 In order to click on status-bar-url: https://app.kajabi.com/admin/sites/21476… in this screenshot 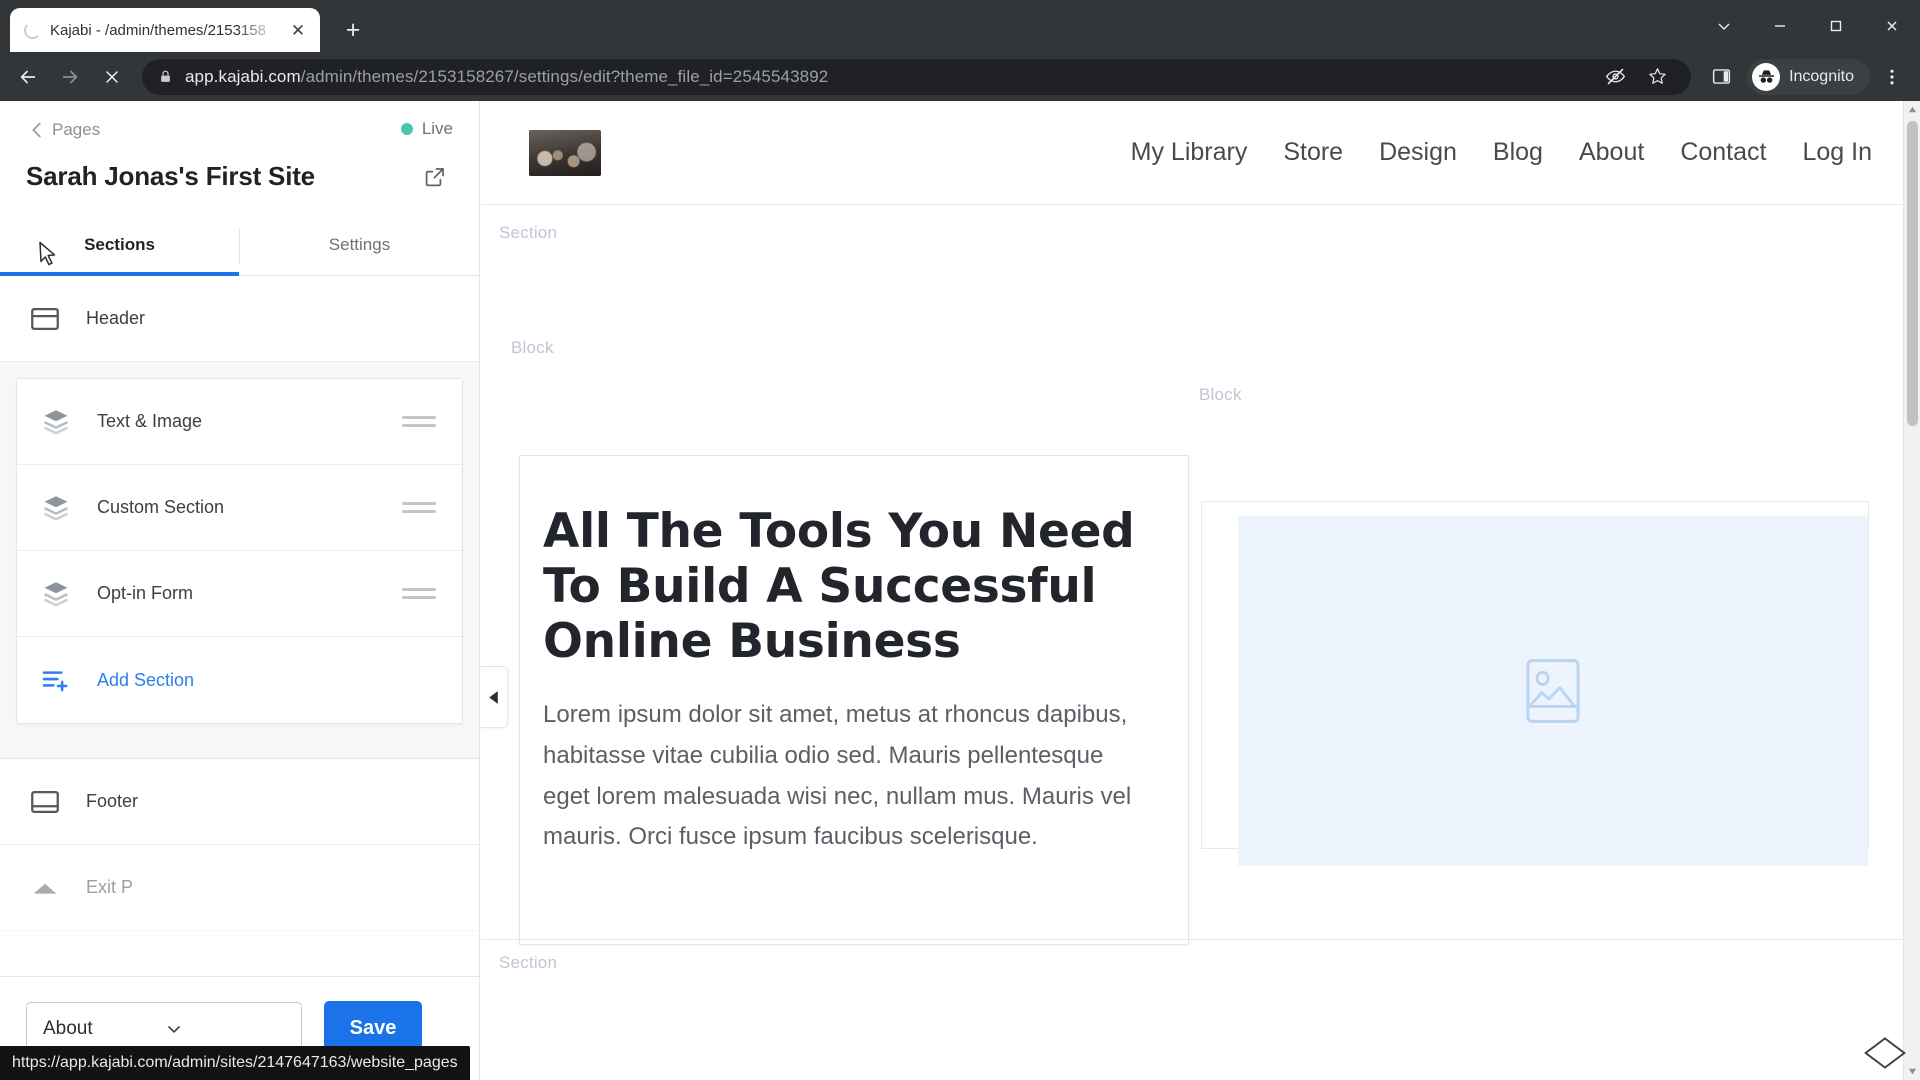, I will do `click(235, 1063)`.